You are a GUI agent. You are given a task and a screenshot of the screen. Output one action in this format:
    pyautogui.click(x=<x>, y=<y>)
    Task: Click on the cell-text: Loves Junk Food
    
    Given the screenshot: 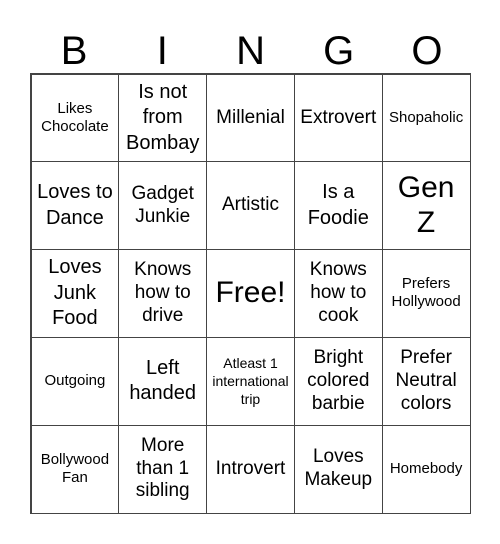 What is the action you would take?
    pyautogui.click(x=75, y=293)
    